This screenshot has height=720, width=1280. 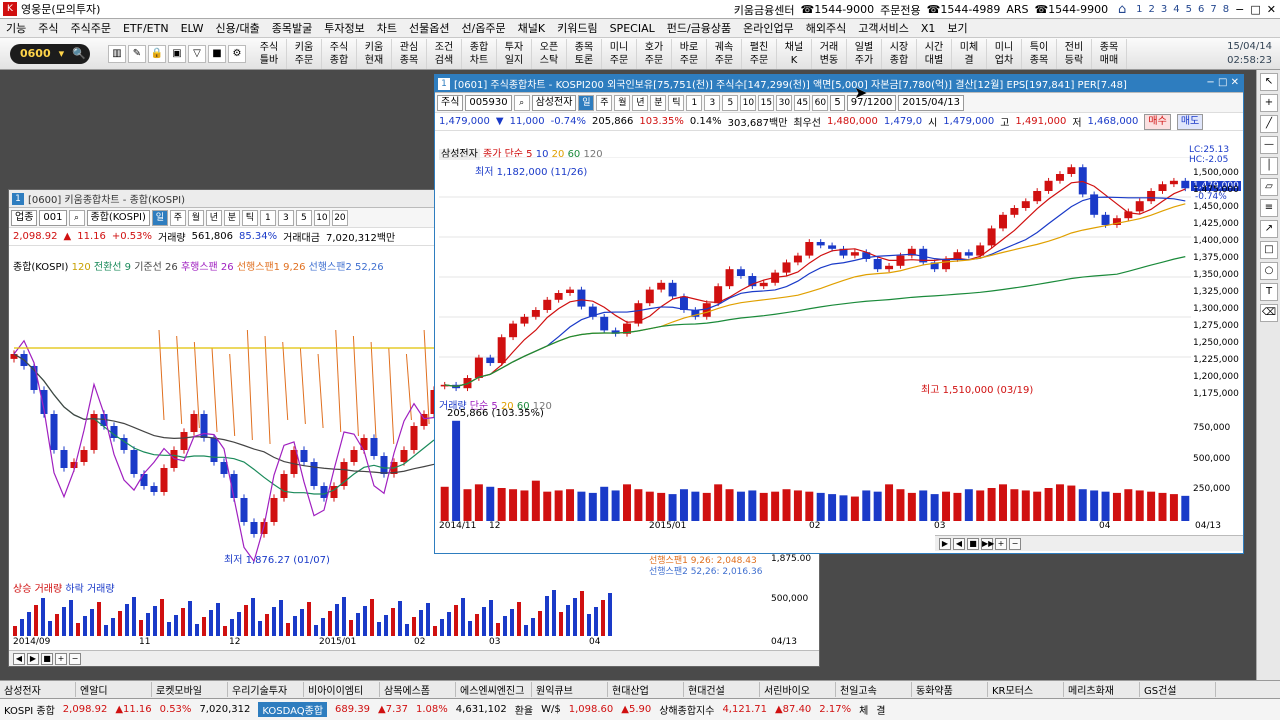 I want to click on kospi-volume-chart, so click(x=389, y=613).